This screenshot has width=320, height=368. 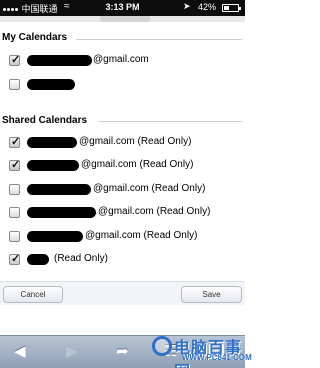 I want to click on my-calendars-heading: My Calendars, so click(x=35, y=37).